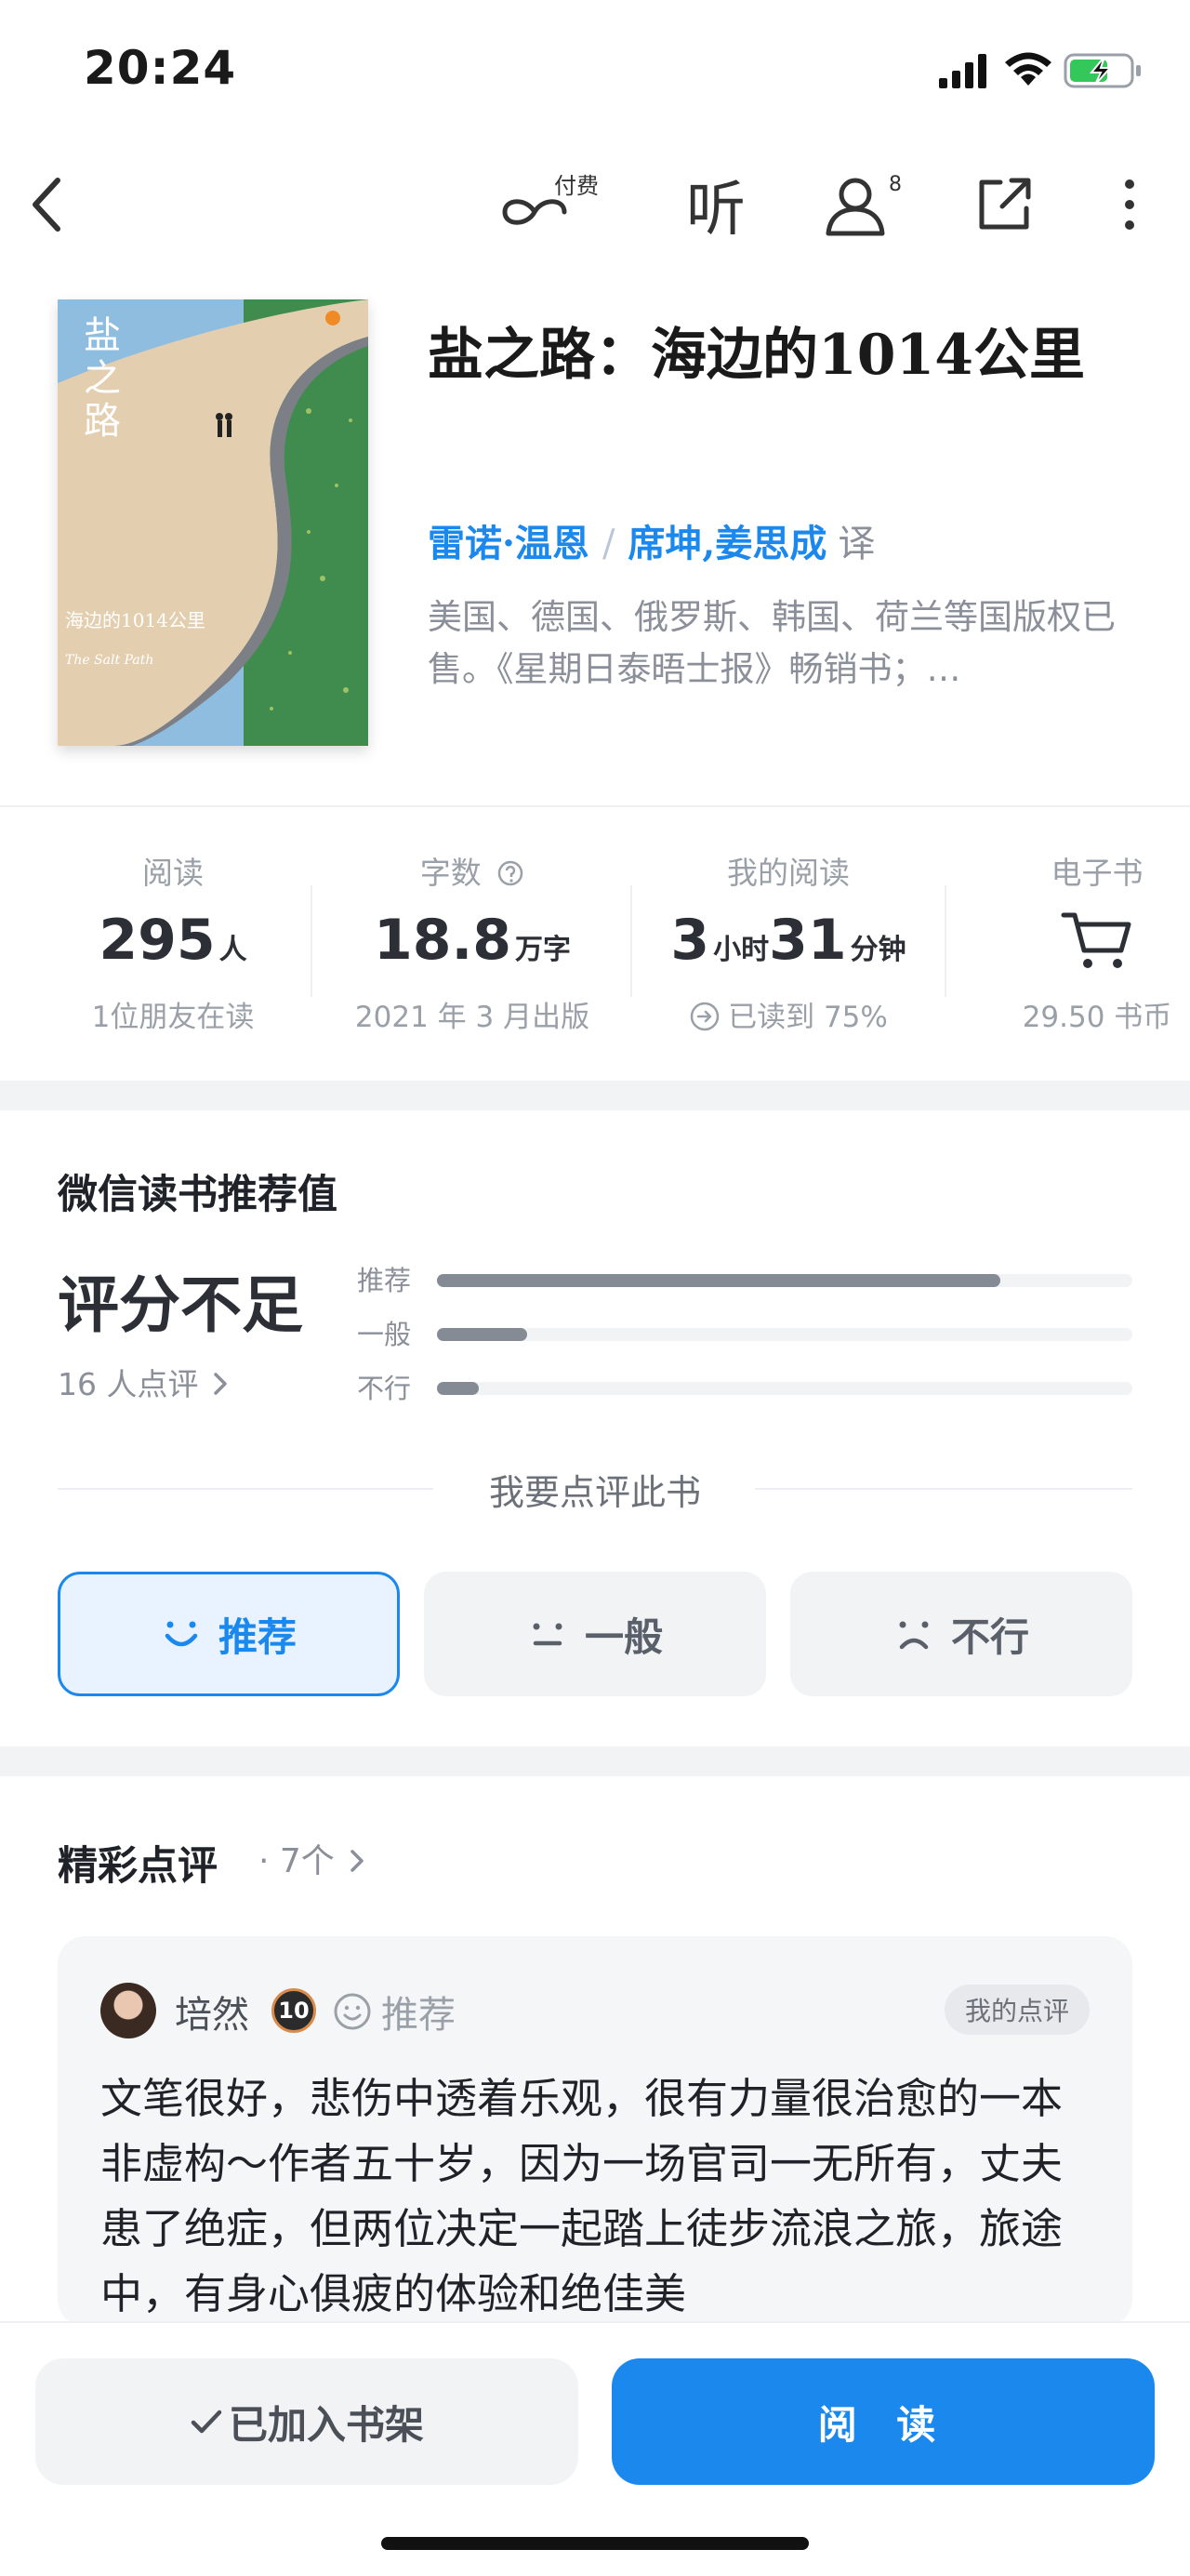 The width and height of the screenshot is (1190, 2576). I want to click on reviewers-count-link: 16 人点评, so click(143, 1382).